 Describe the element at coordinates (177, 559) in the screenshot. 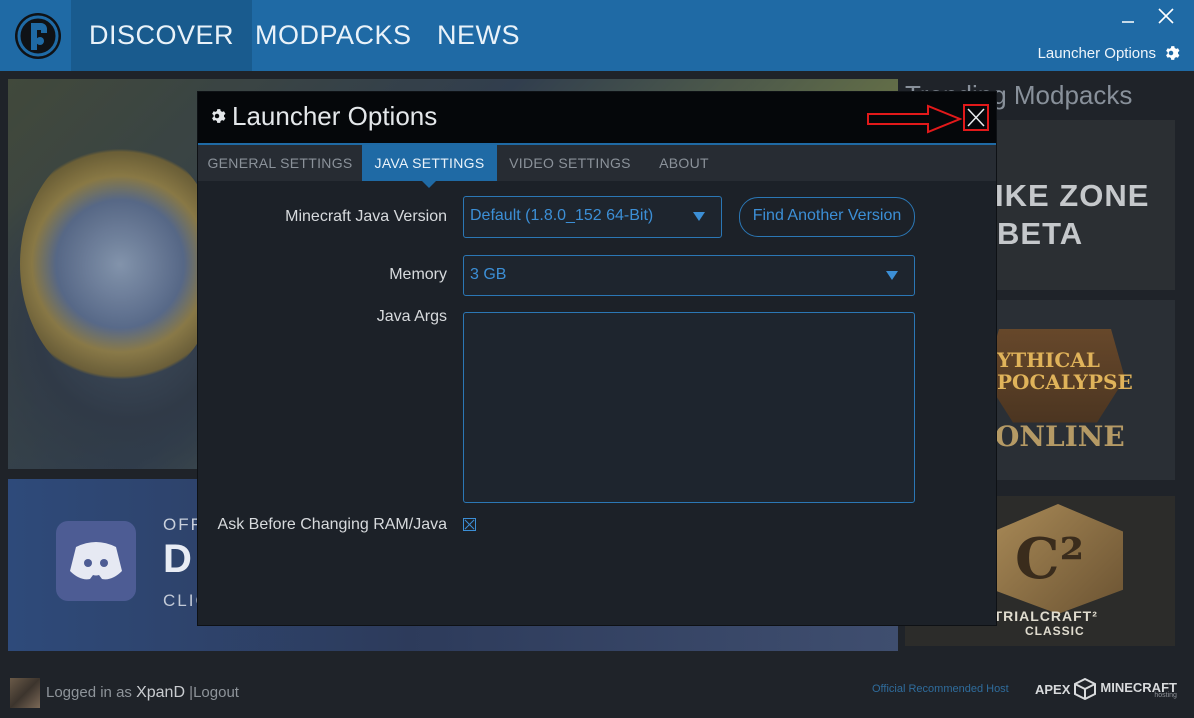

I see `discord-banner-line2: D` at that location.